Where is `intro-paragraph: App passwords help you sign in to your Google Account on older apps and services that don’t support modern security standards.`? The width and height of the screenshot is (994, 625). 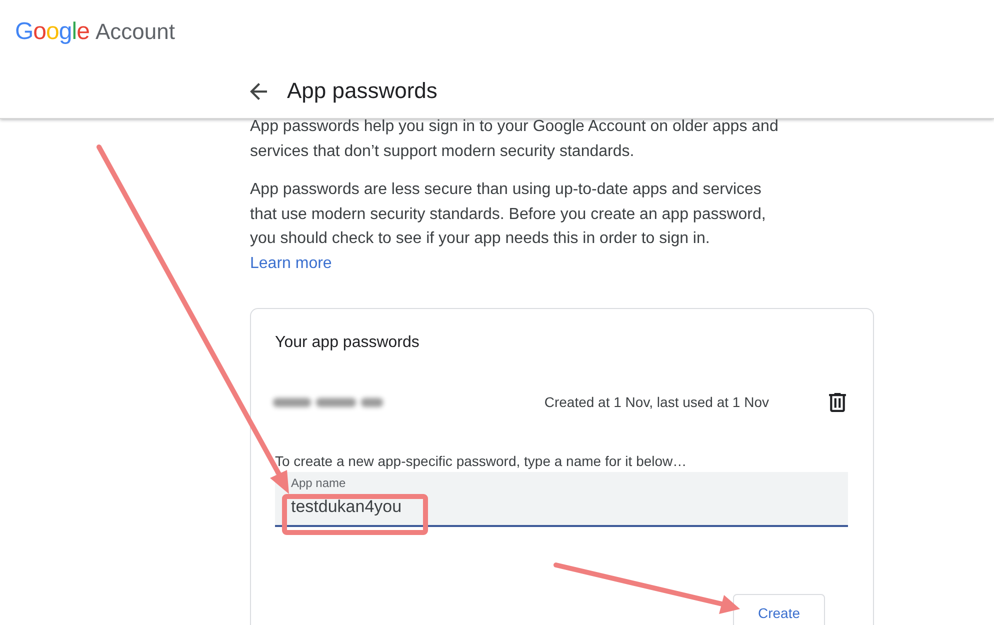
intro-paragraph: App passwords help you sign in to your Google Account on older apps and services that don’t support modern security standards. is located at coordinates (515, 139).